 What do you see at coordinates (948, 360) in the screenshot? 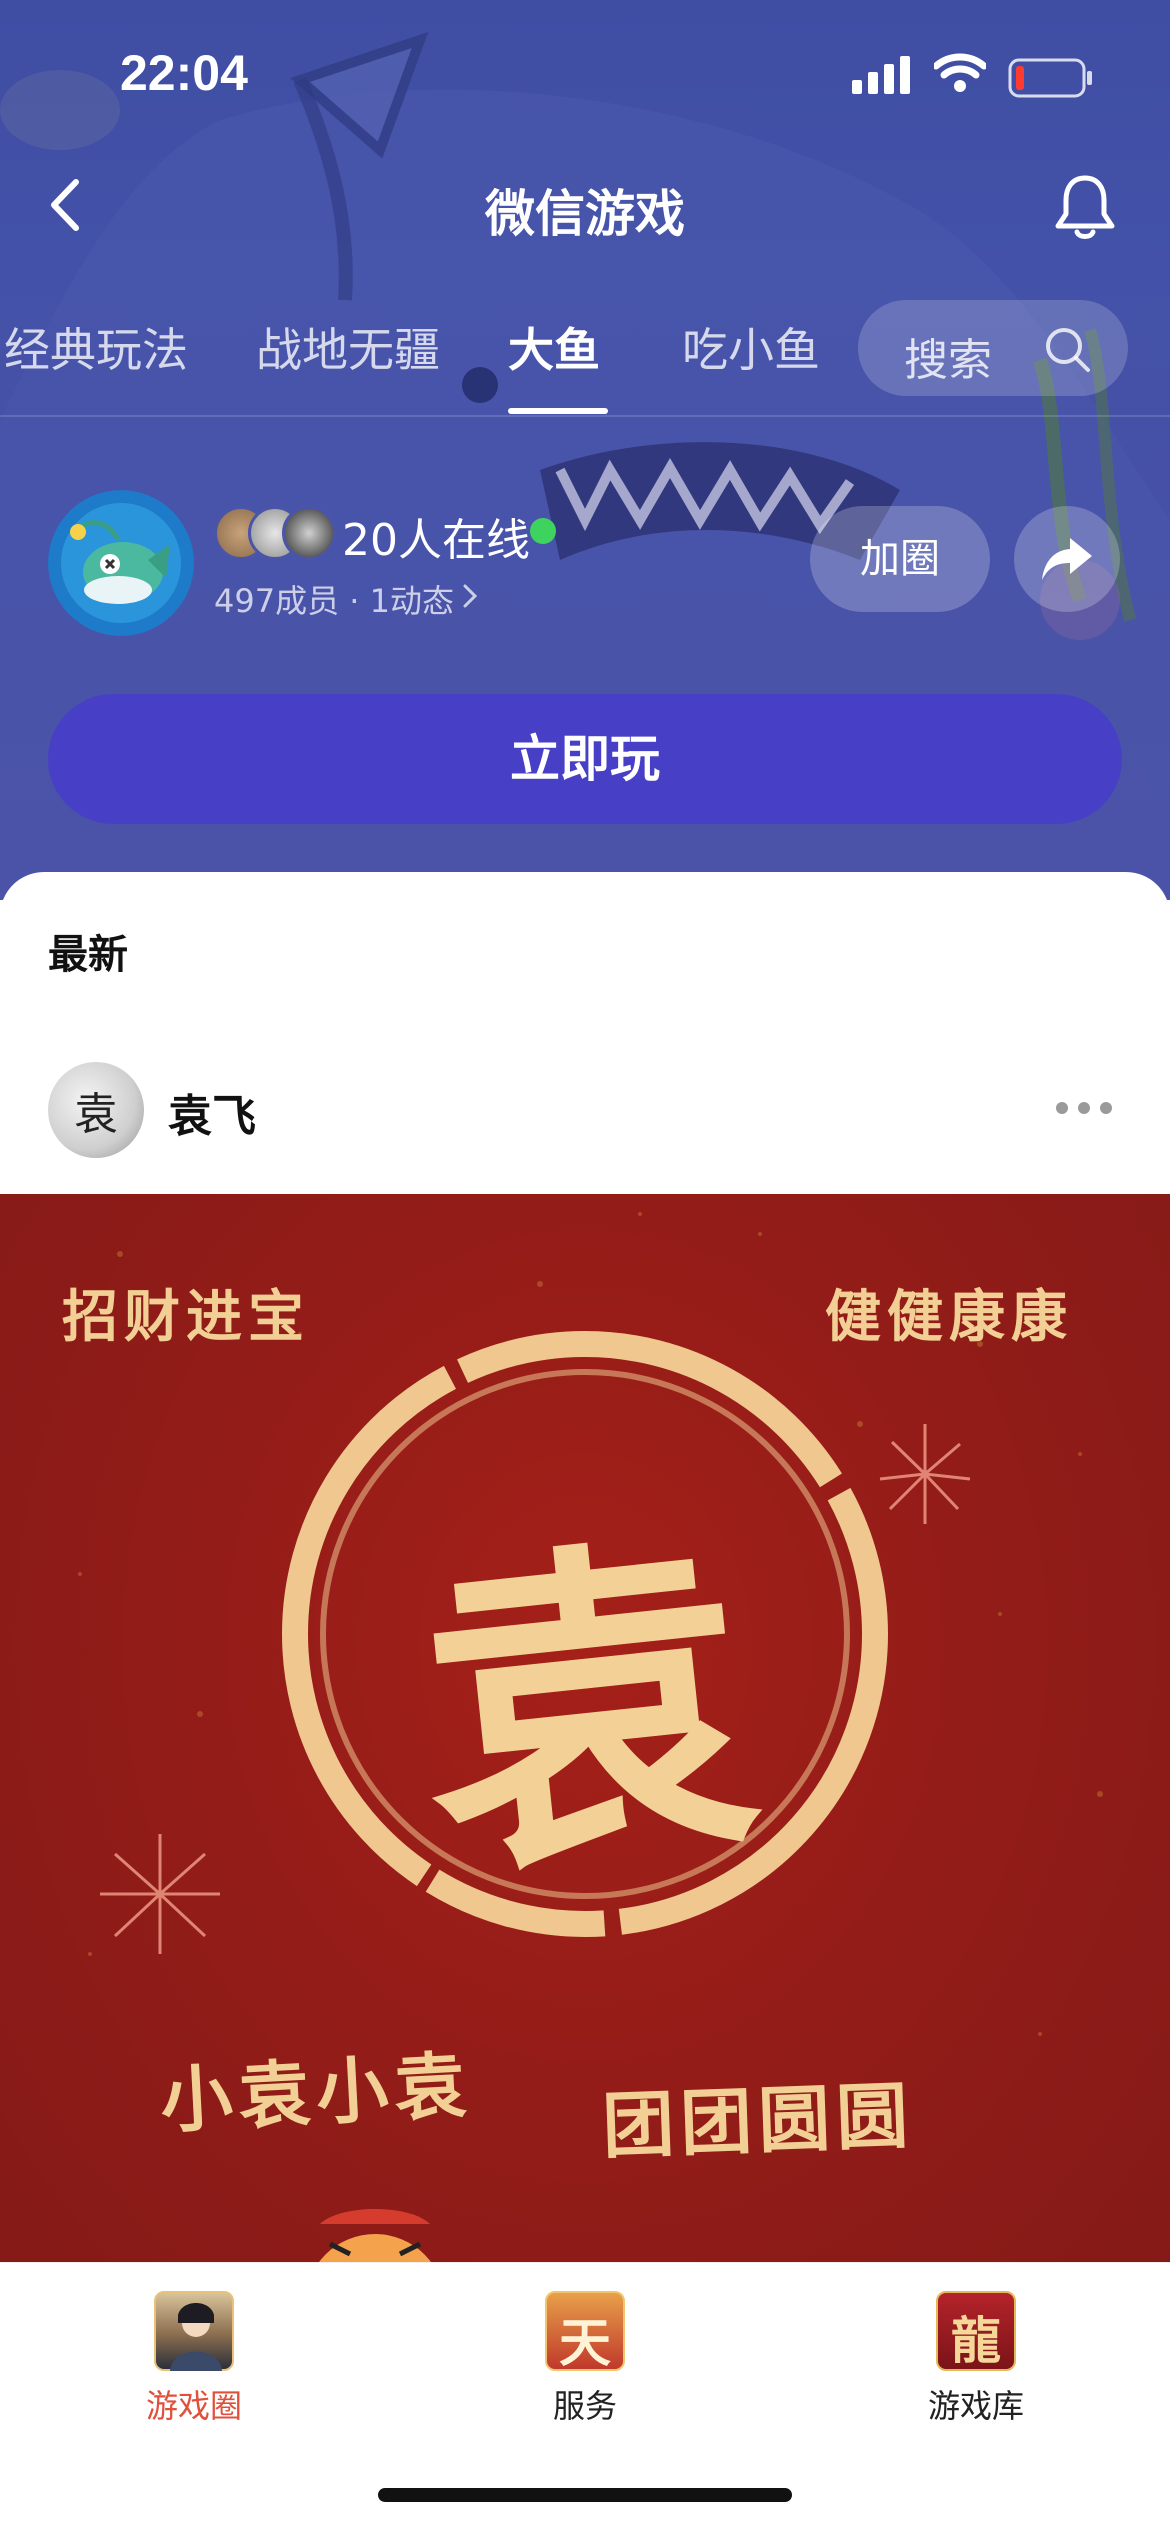
I see `search-label: 搜索` at bounding box center [948, 360].